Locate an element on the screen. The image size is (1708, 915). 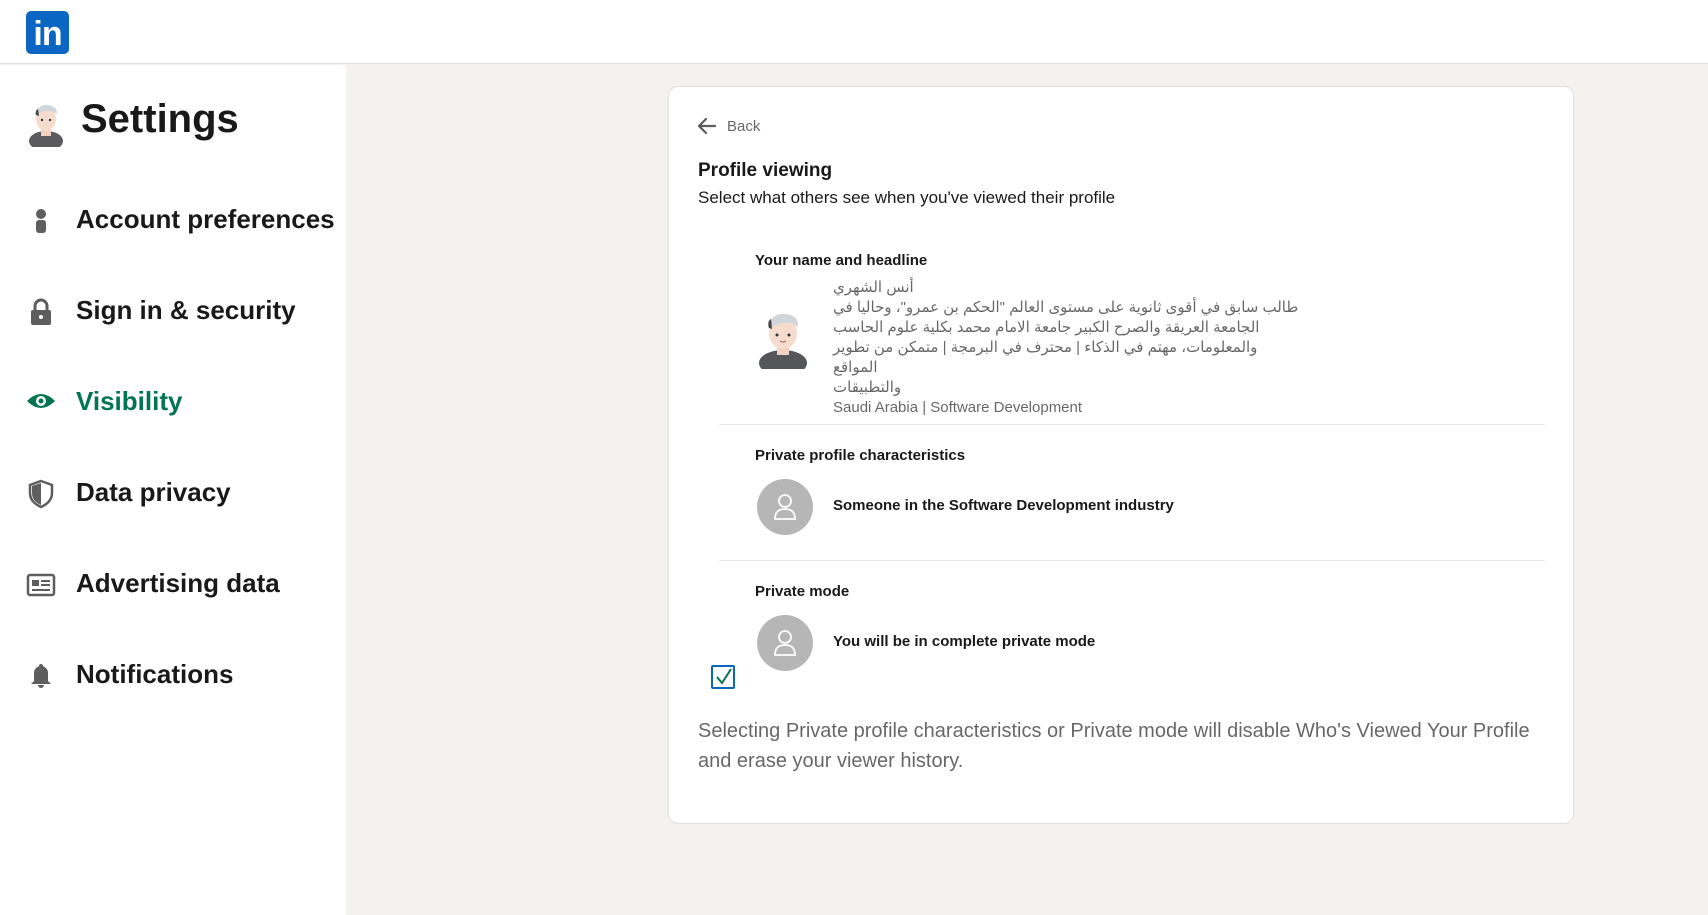
sidebar-item-visibility: Visibility is located at coordinates (176, 401).